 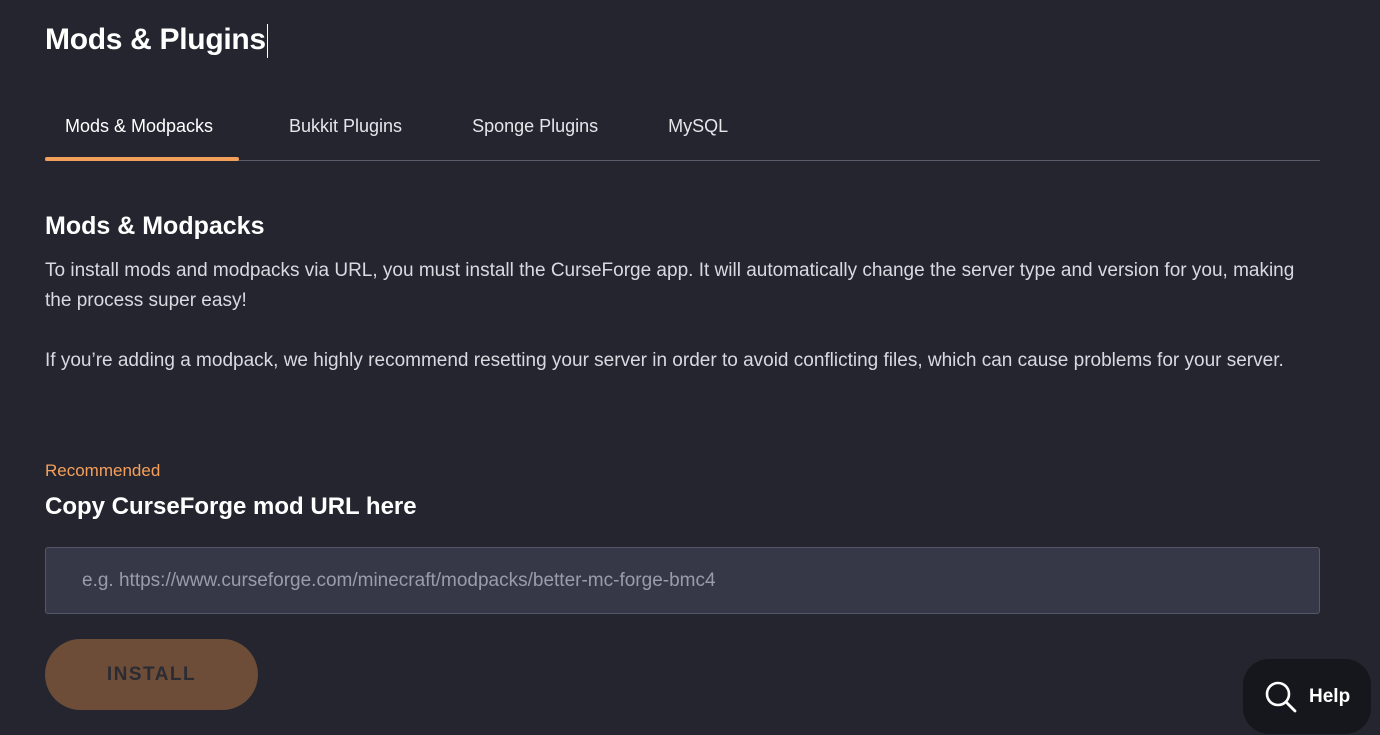 I want to click on search-icon, so click(x=1281, y=696).